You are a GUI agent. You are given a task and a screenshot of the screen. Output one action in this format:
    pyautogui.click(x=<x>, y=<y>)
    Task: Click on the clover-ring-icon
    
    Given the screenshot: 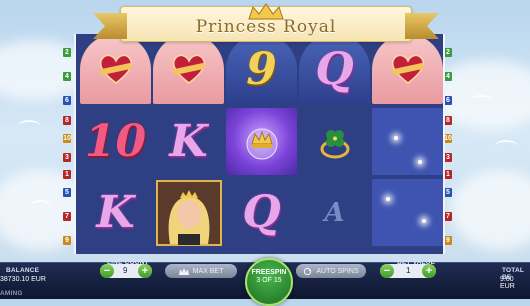 What is the action you would take?
    pyautogui.click(x=334, y=143)
    